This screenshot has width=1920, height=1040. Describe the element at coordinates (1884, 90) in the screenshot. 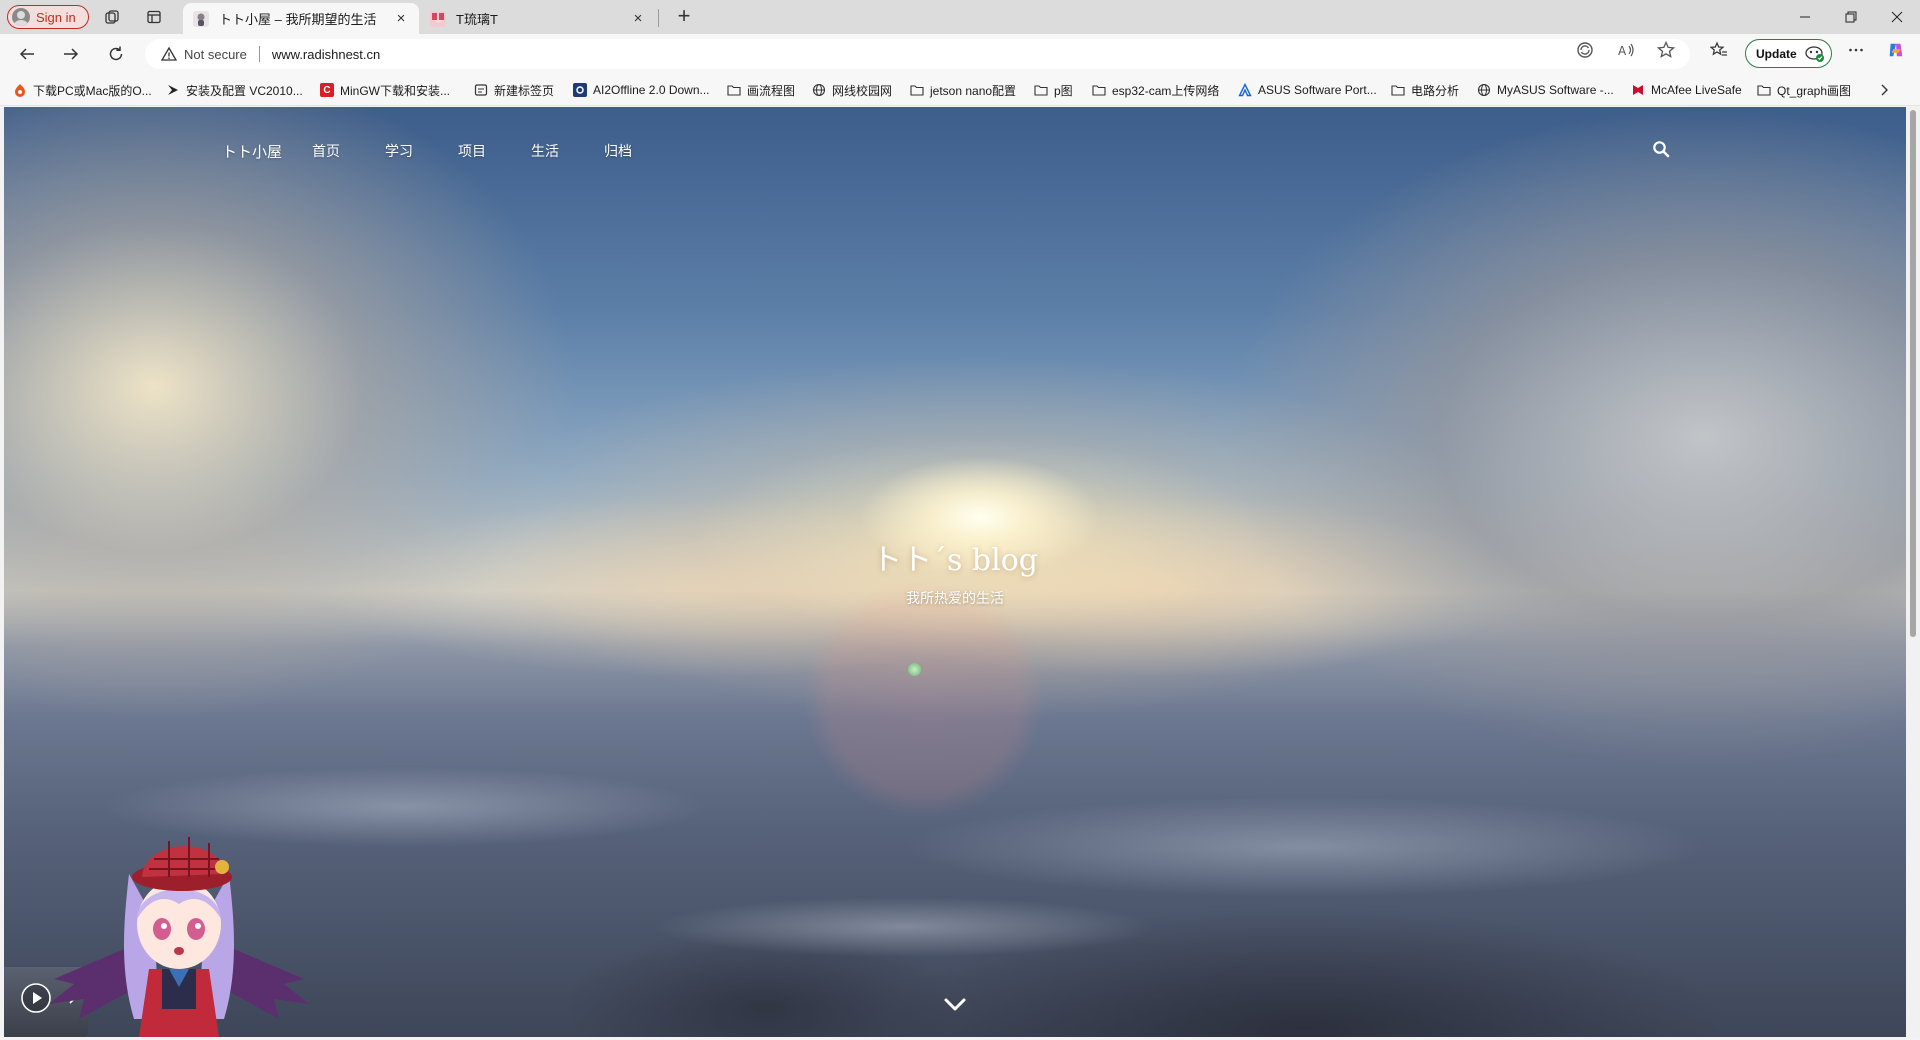

I see `bookmarks-overflow-chevron-icon` at that location.